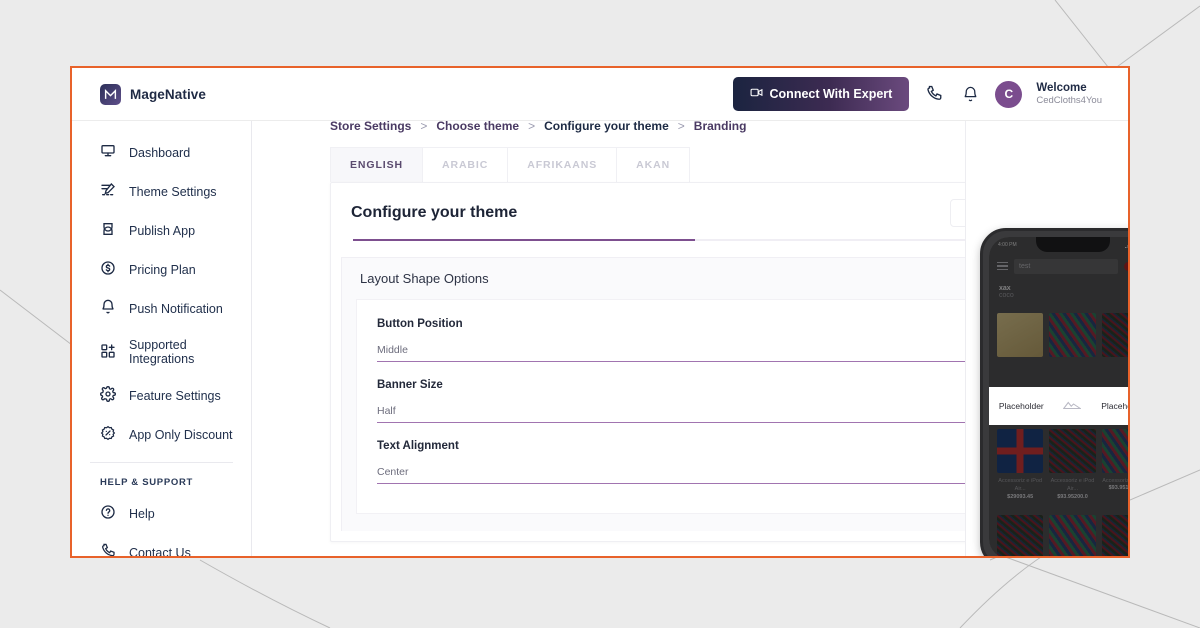 Image resolution: width=1200 pixels, height=628 pixels. What do you see at coordinates (393, 472) in the screenshot?
I see `select-value: Center` at bounding box center [393, 472].